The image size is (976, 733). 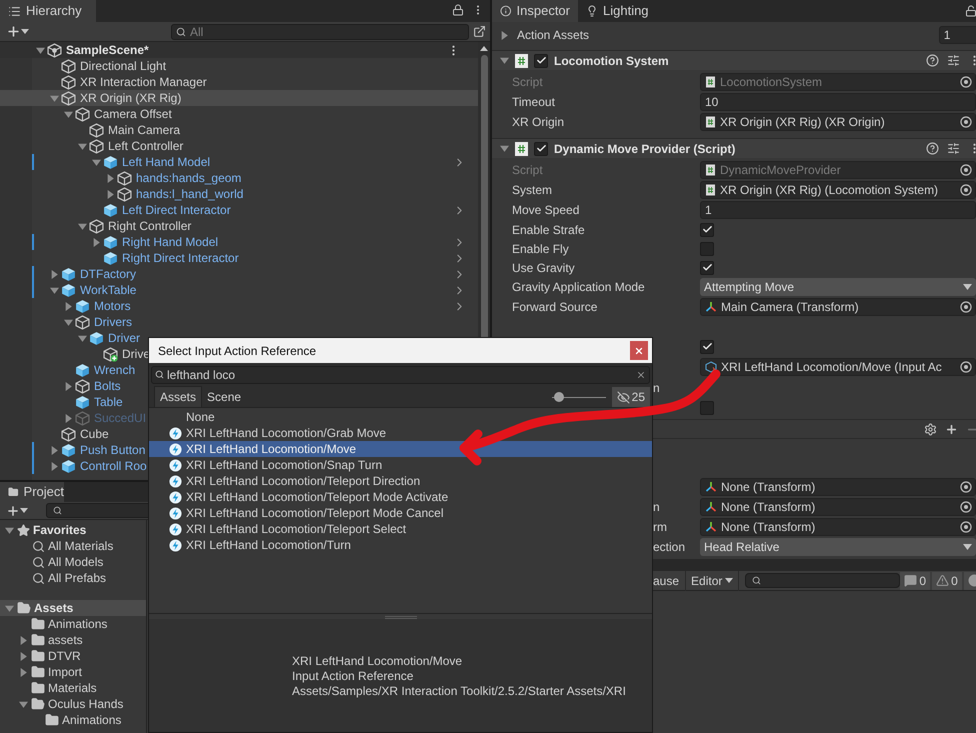 What do you see at coordinates (548, 229) in the screenshot?
I see `field-label: Enable Strafe` at bounding box center [548, 229].